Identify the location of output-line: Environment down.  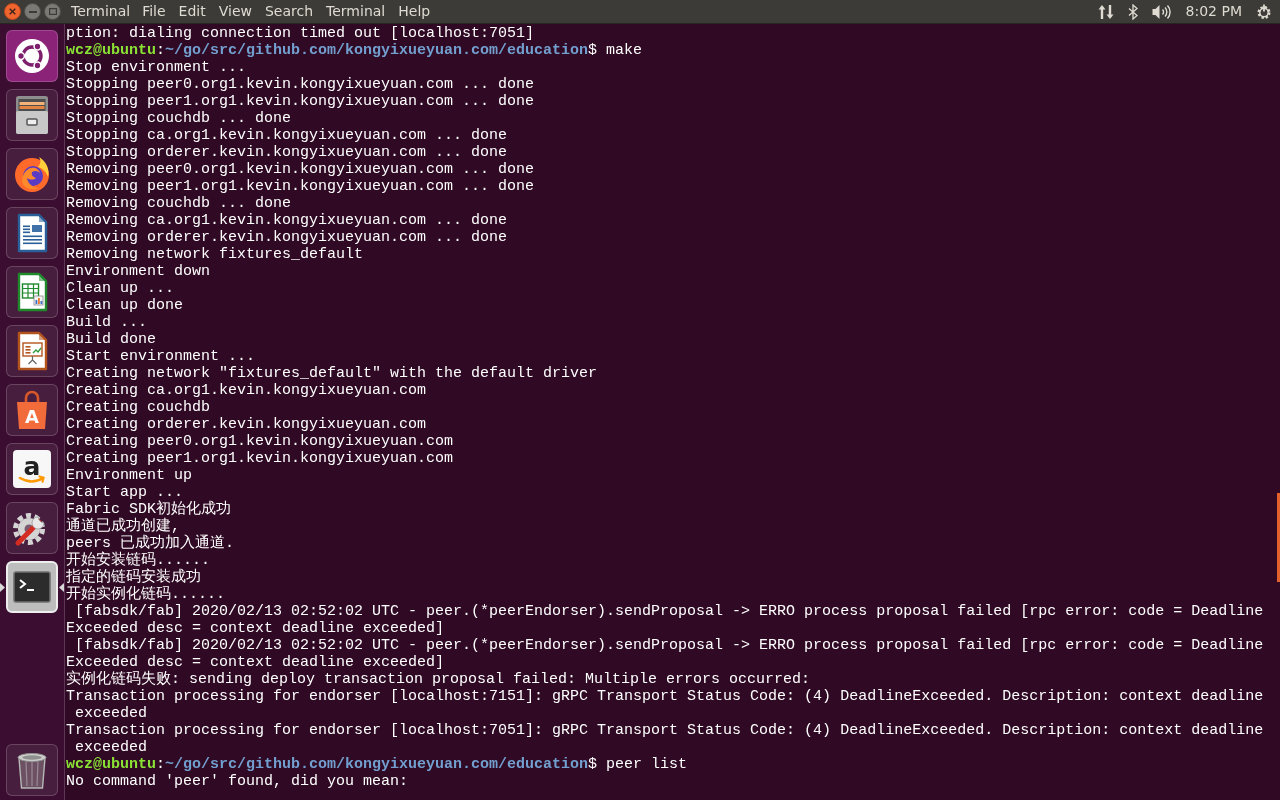
(139, 271).